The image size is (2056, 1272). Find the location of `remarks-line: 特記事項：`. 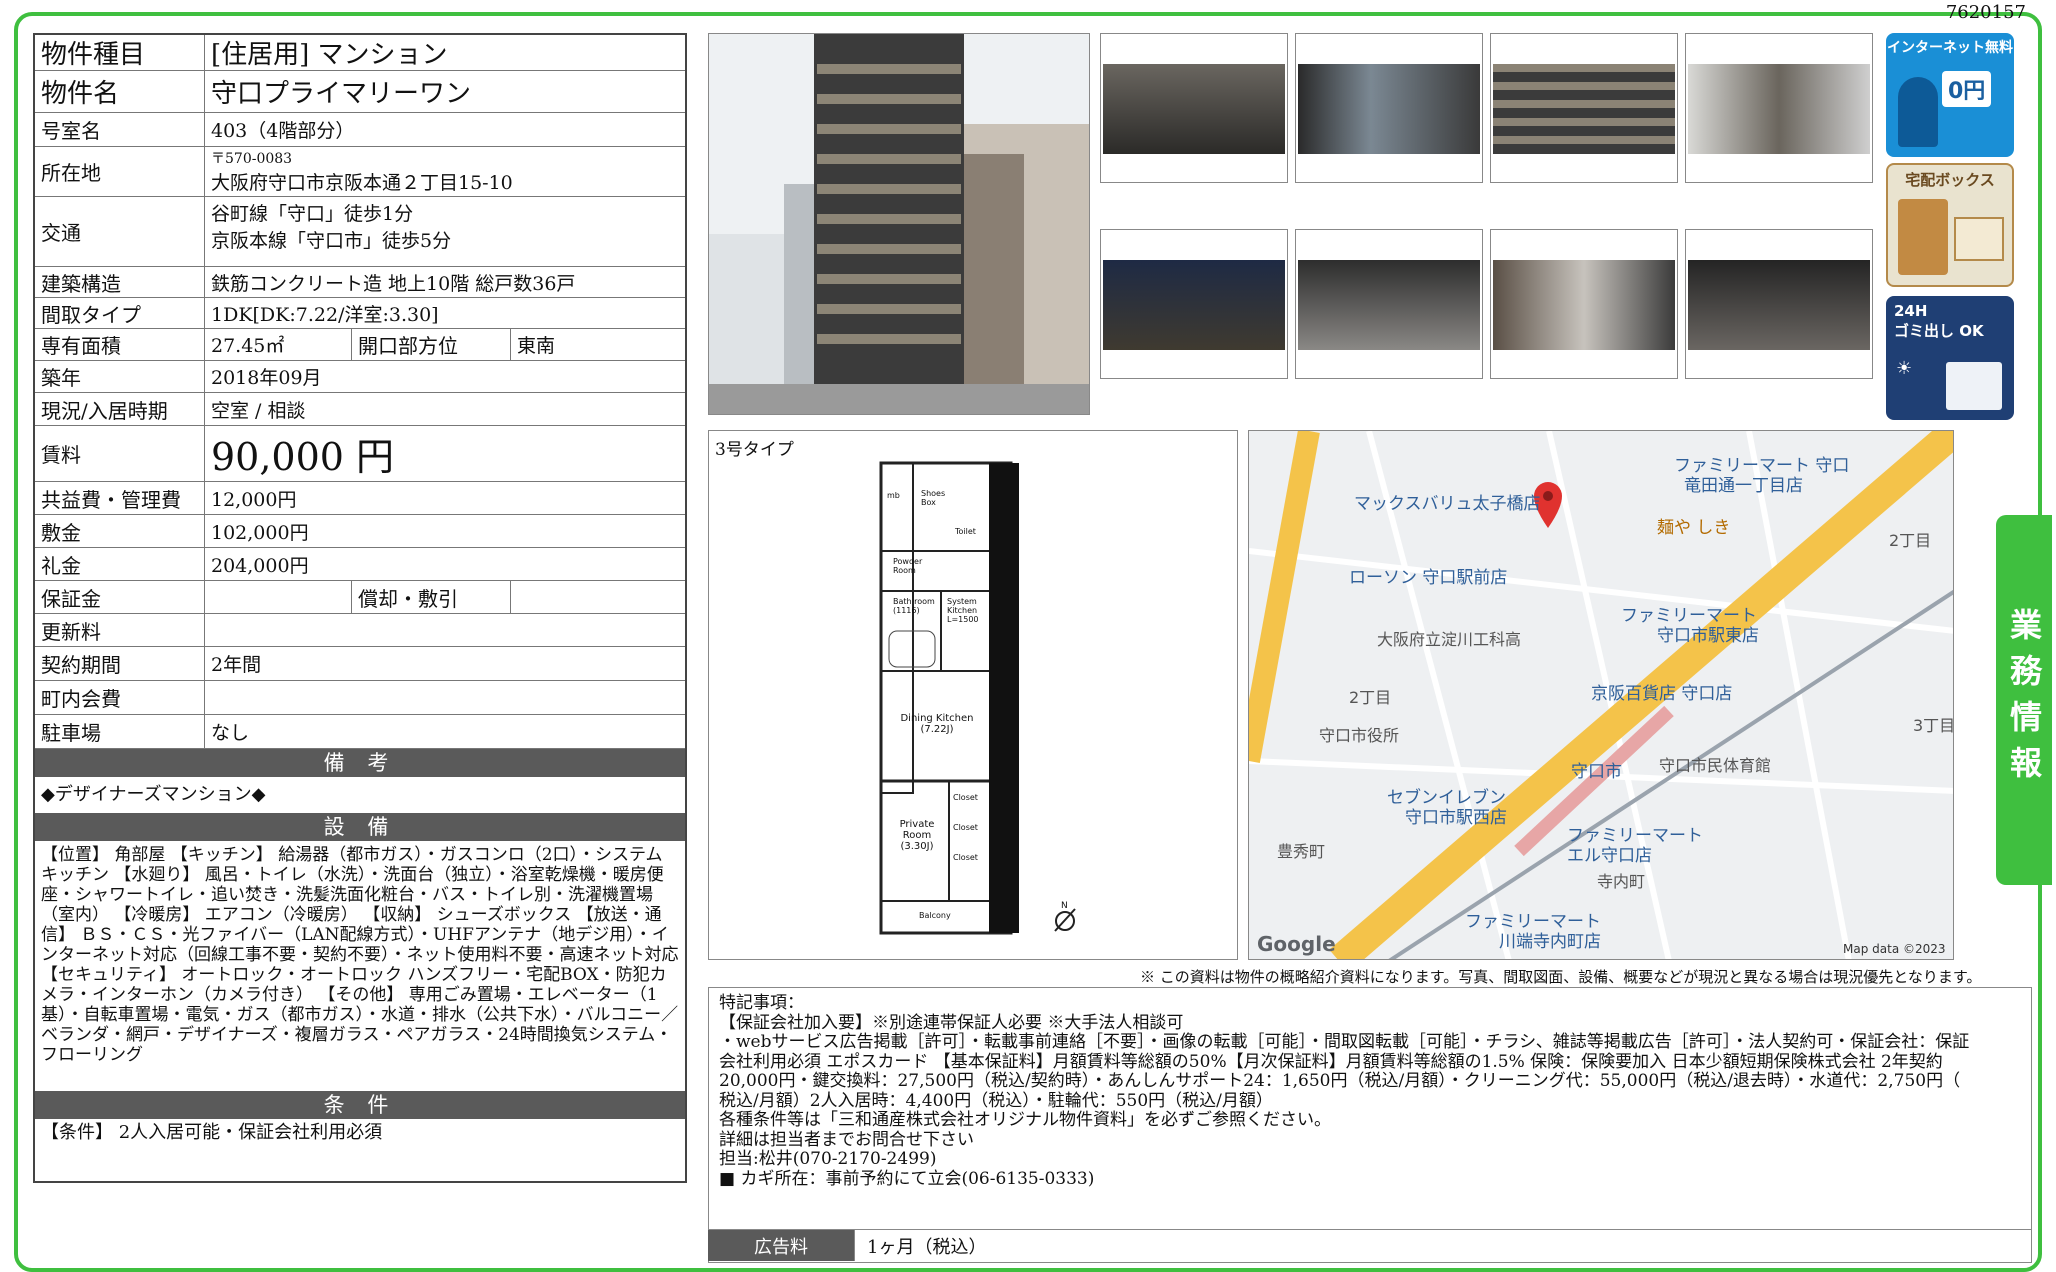

remarks-line: 特記事項： is located at coordinates (761, 1003).